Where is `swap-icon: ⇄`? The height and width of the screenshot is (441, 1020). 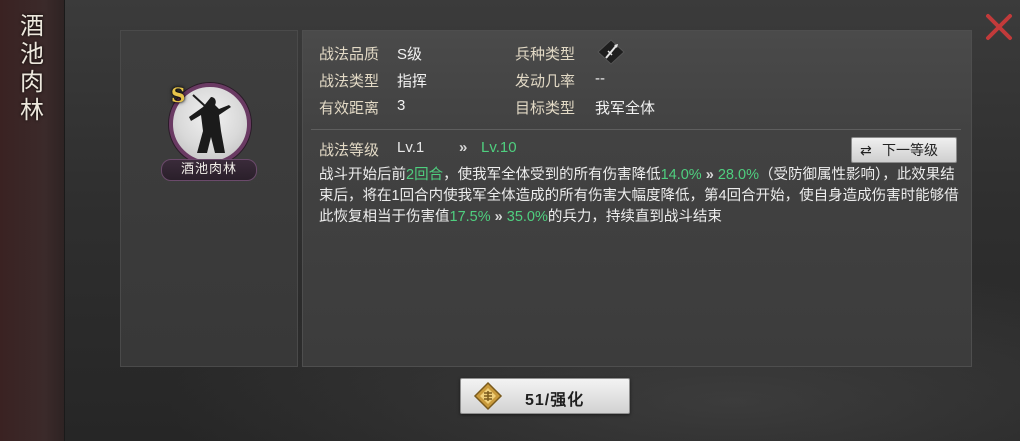
swap-icon: ⇄ is located at coordinates (866, 150).